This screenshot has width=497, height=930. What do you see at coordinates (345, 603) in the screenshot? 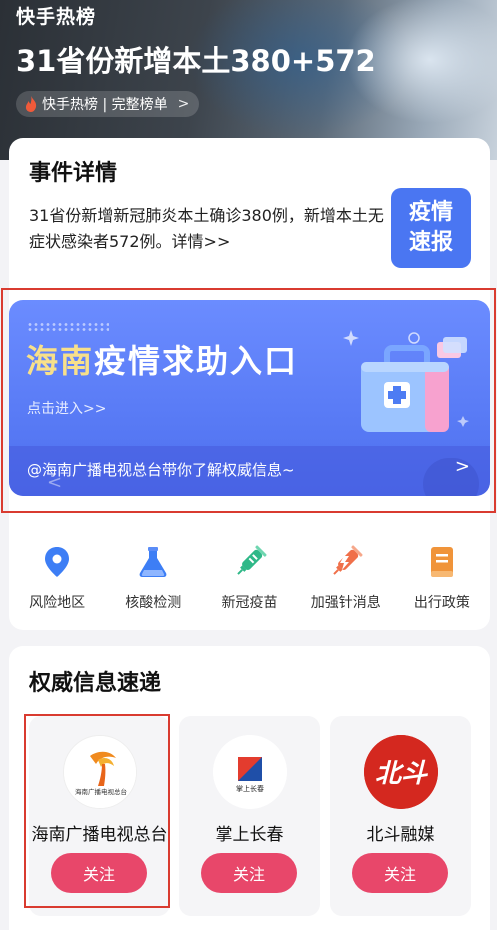
I see `quick-nav-label: 加强针消息` at bounding box center [345, 603].